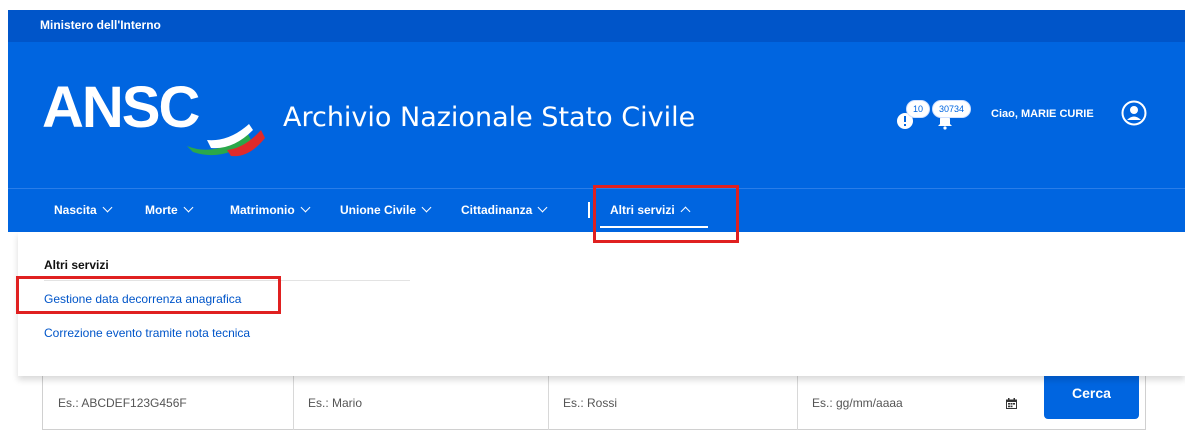 This screenshot has height=430, width=1185. I want to click on ministry-strip: Ministero dell'Interno, so click(596, 26).